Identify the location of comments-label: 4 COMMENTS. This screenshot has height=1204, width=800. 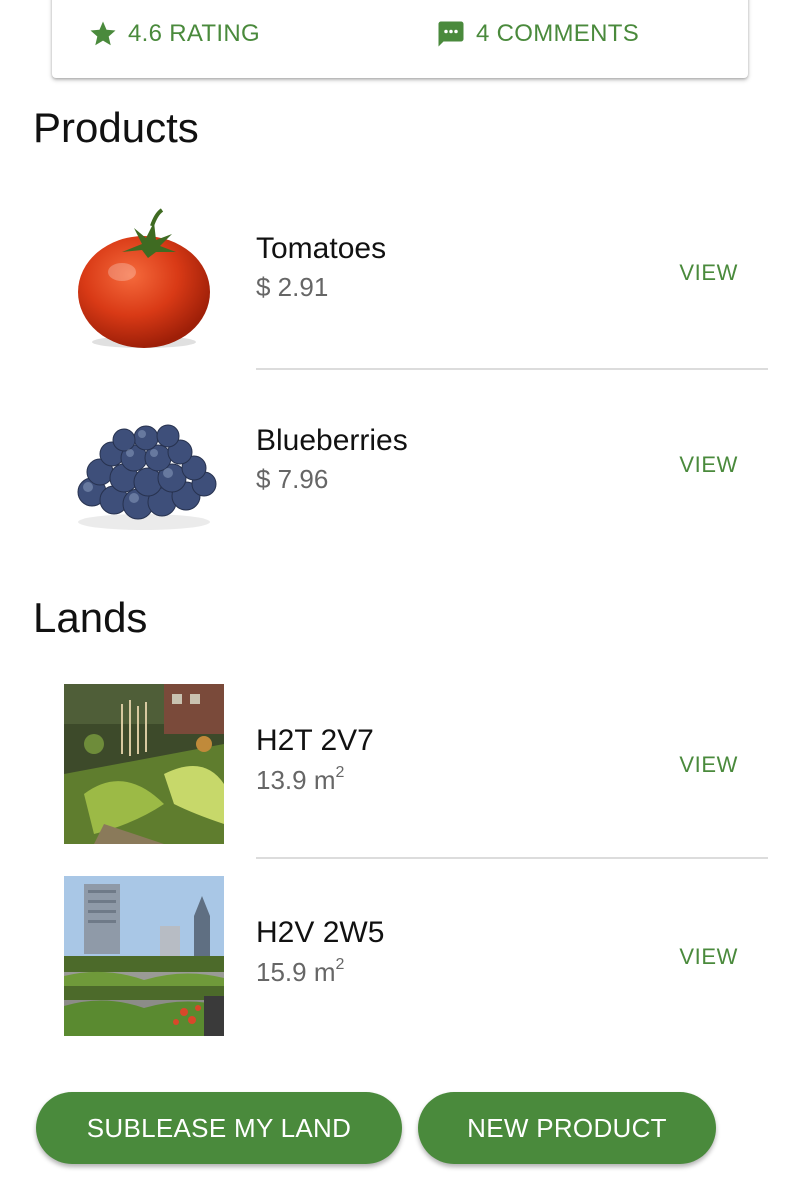
(558, 33).